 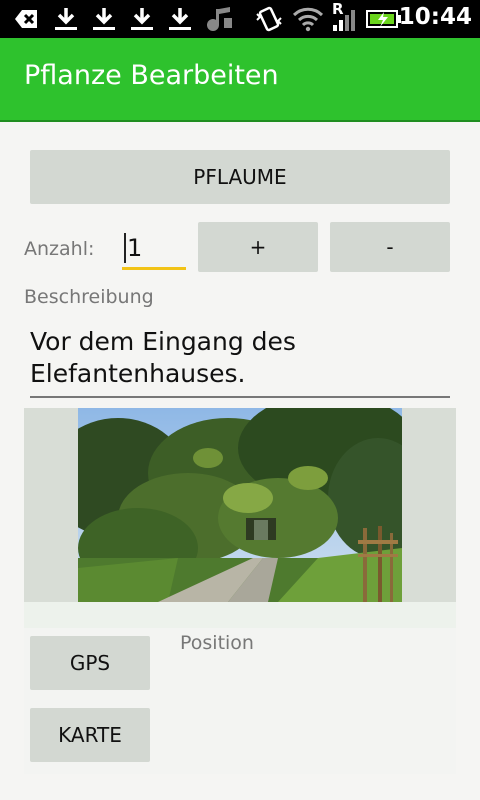 I want to click on description-label: Beschreibung, so click(x=89, y=297).